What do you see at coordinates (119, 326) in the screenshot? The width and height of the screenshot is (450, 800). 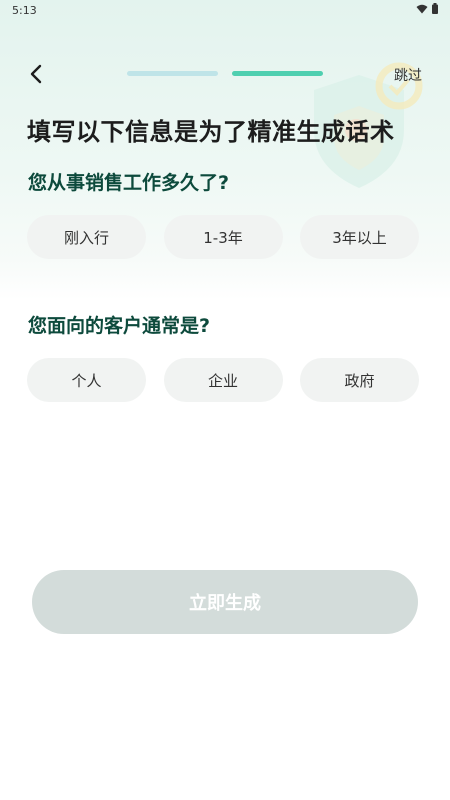 I see `question-customer-type-title: 您面向的客户通常是?` at bounding box center [119, 326].